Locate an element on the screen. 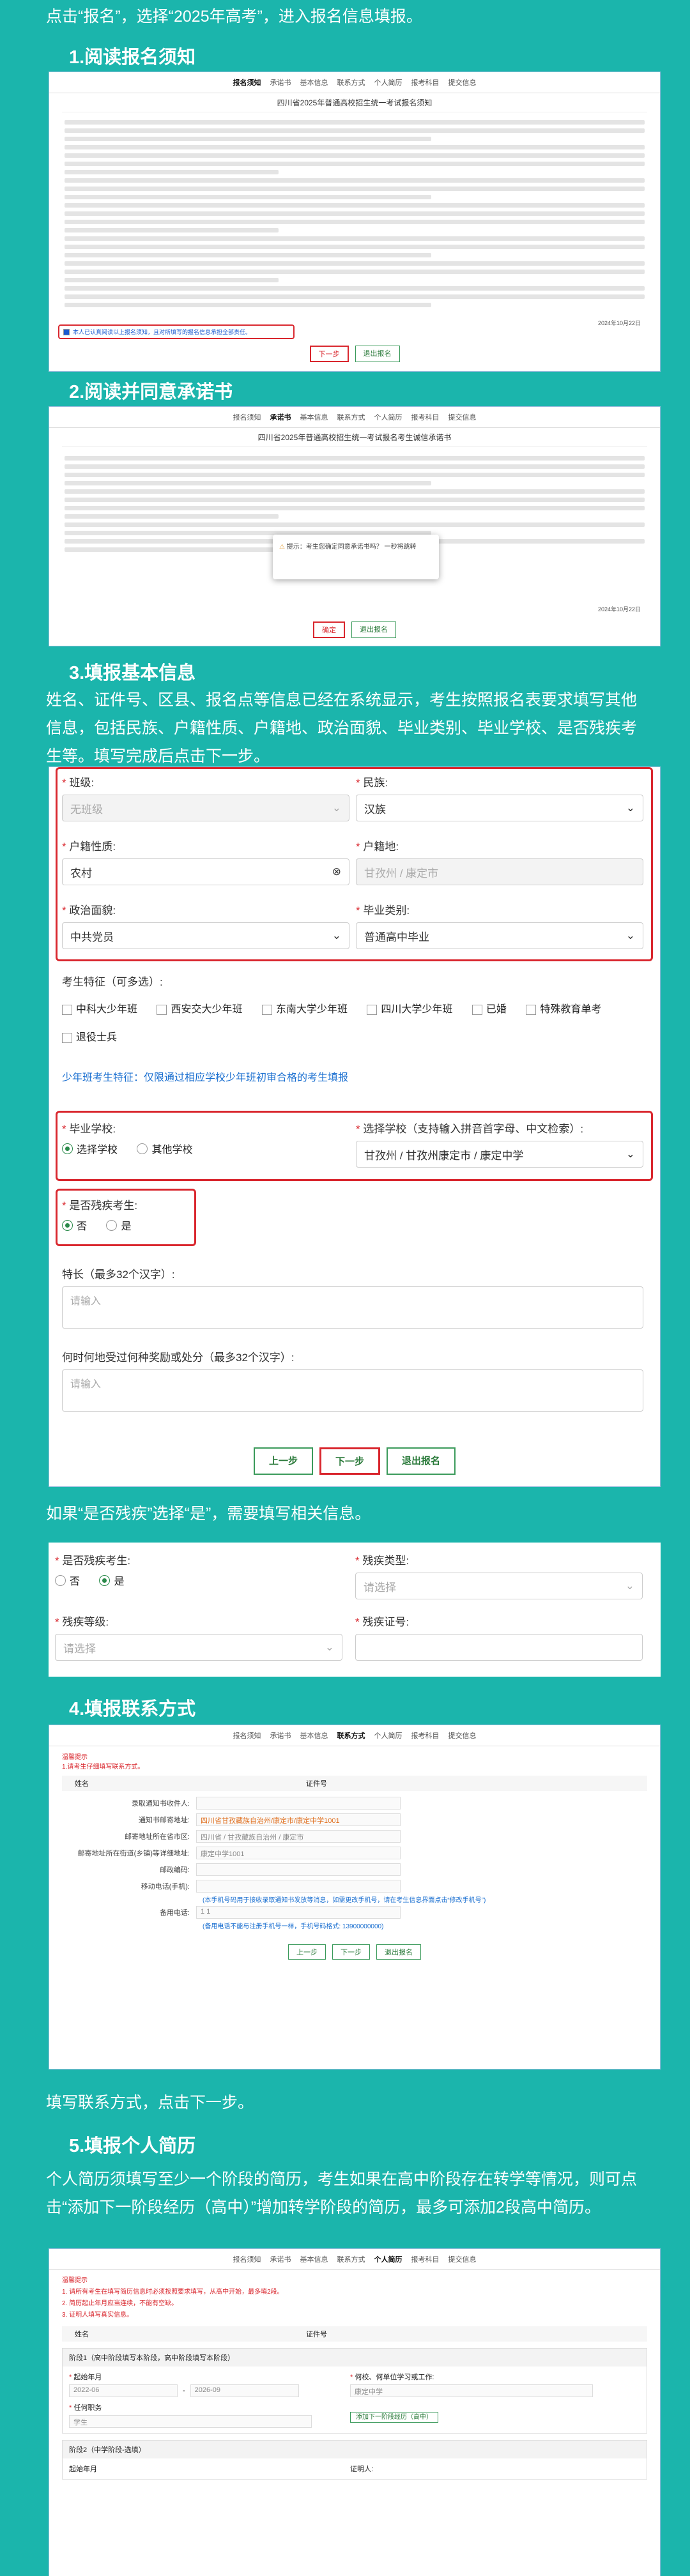  disability-type-select: 请选择 ⌄ is located at coordinates (499, 1586).